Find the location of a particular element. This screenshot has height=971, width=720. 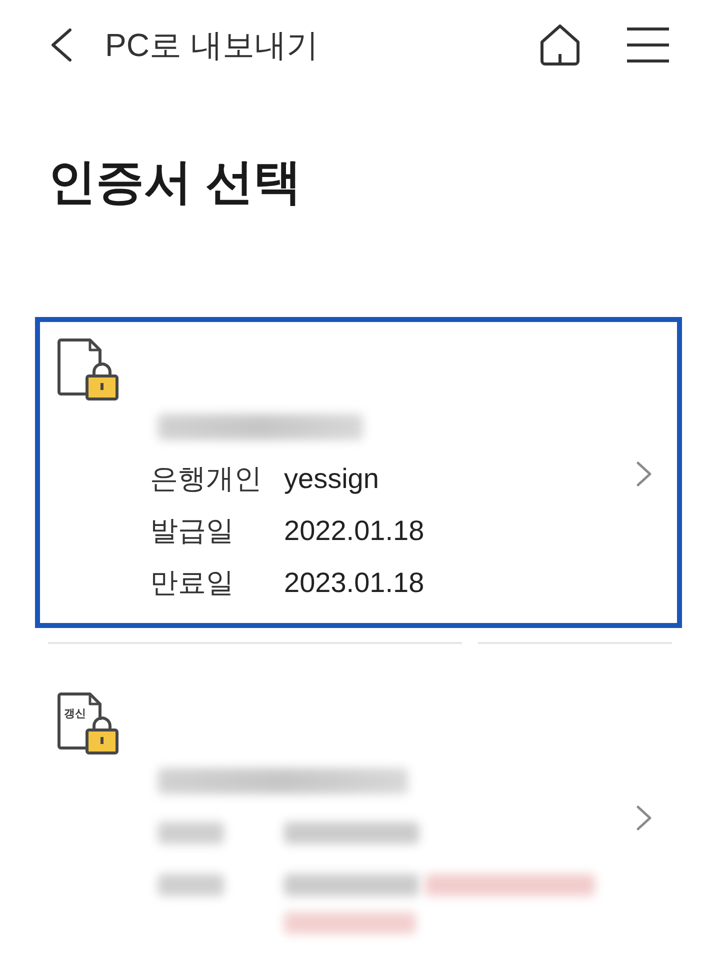

menu-icon is located at coordinates (648, 45).